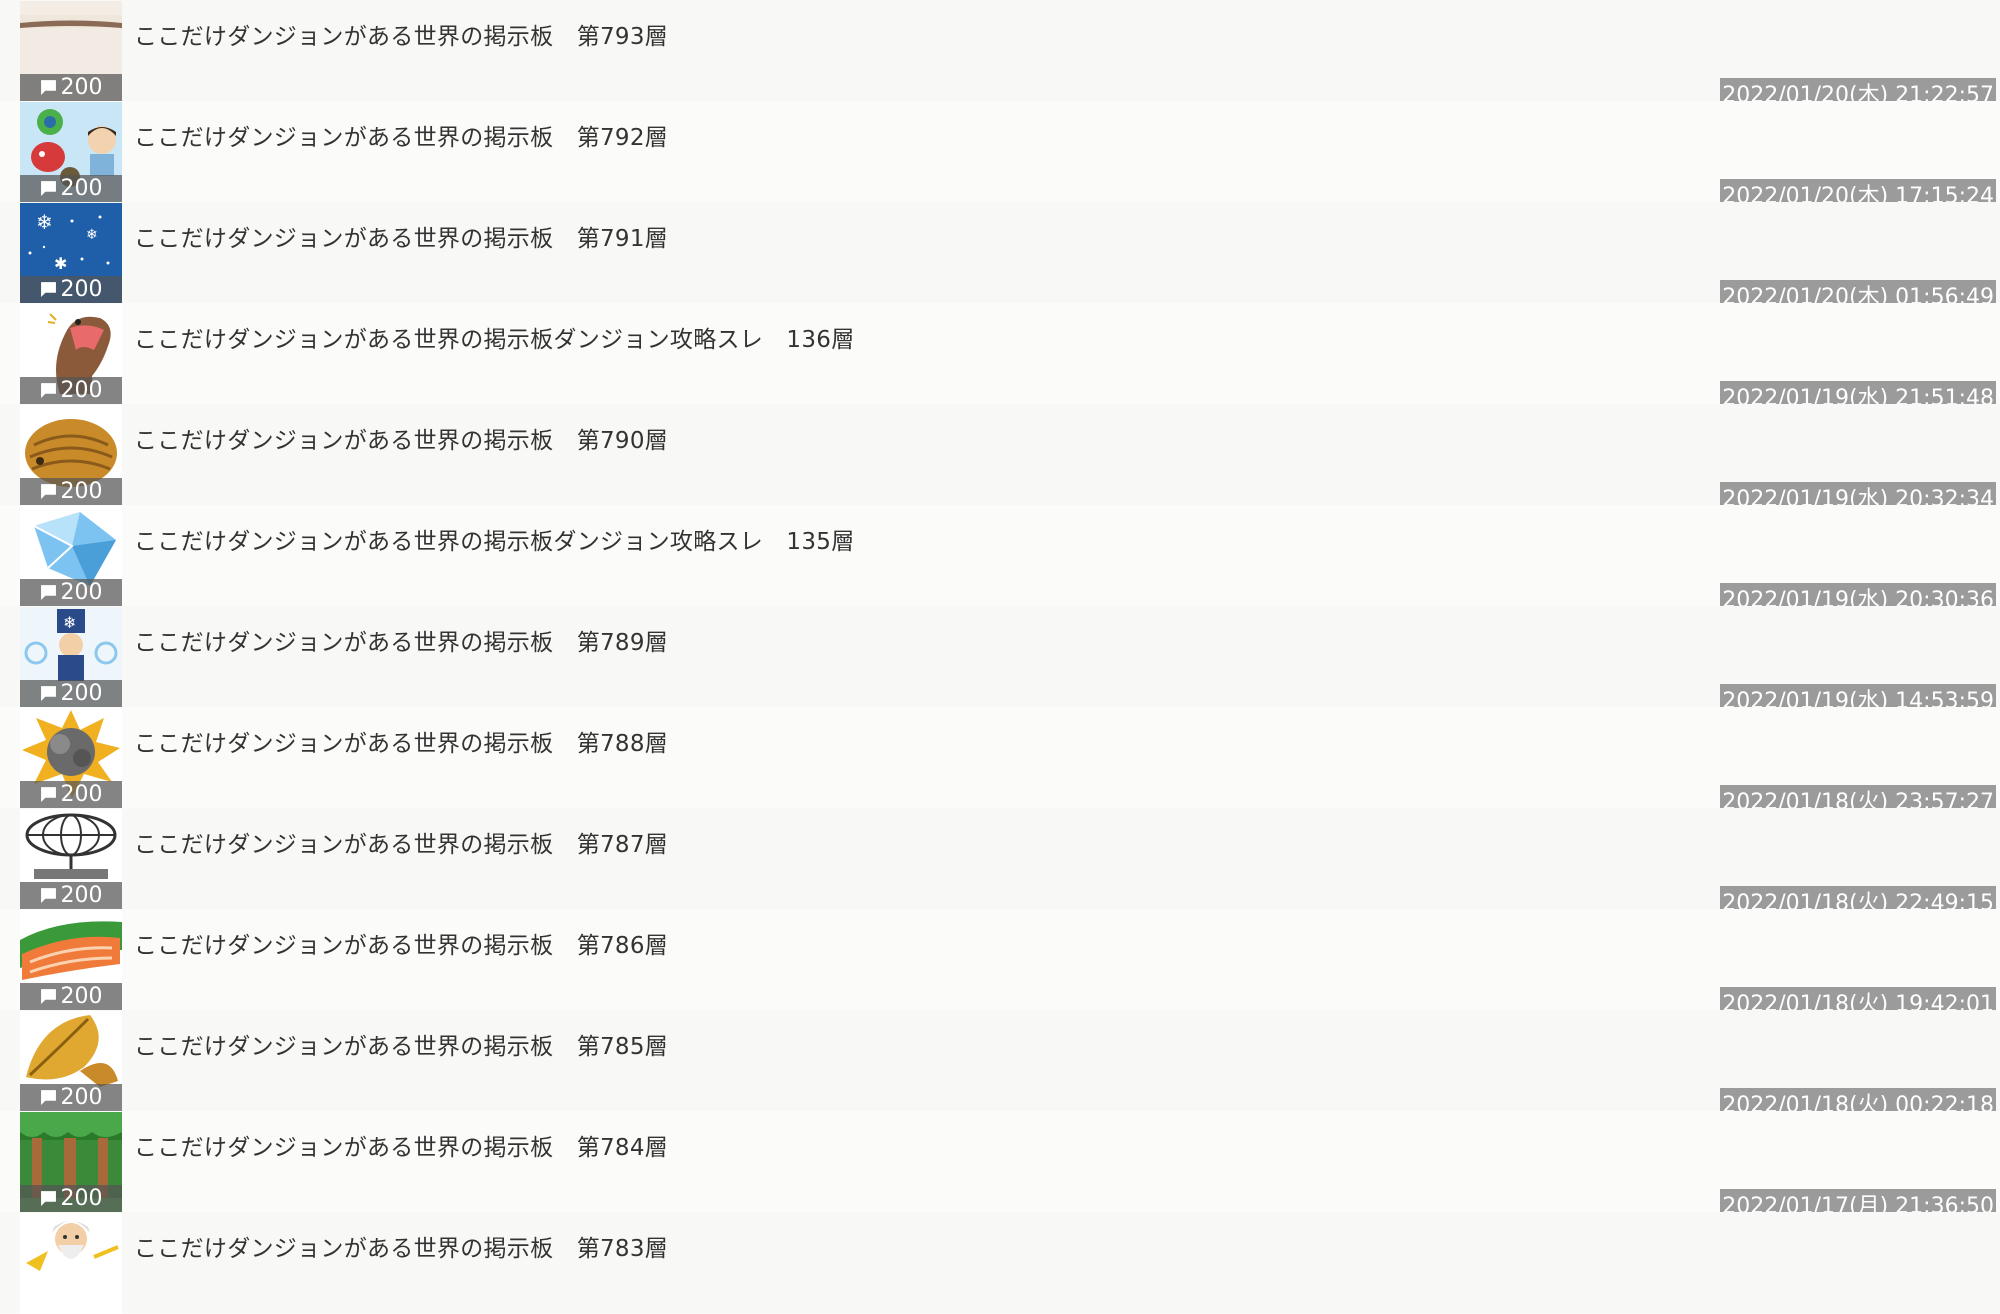 The image size is (2000, 1314). I want to click on isopod-thumbnail: 200, so click(71, 455).